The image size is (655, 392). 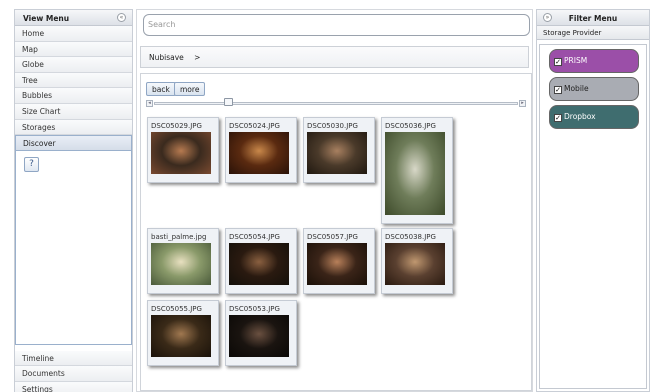 I want to click on thumbnail-card: DSC05024.JPG, so click(x=261, y=150).